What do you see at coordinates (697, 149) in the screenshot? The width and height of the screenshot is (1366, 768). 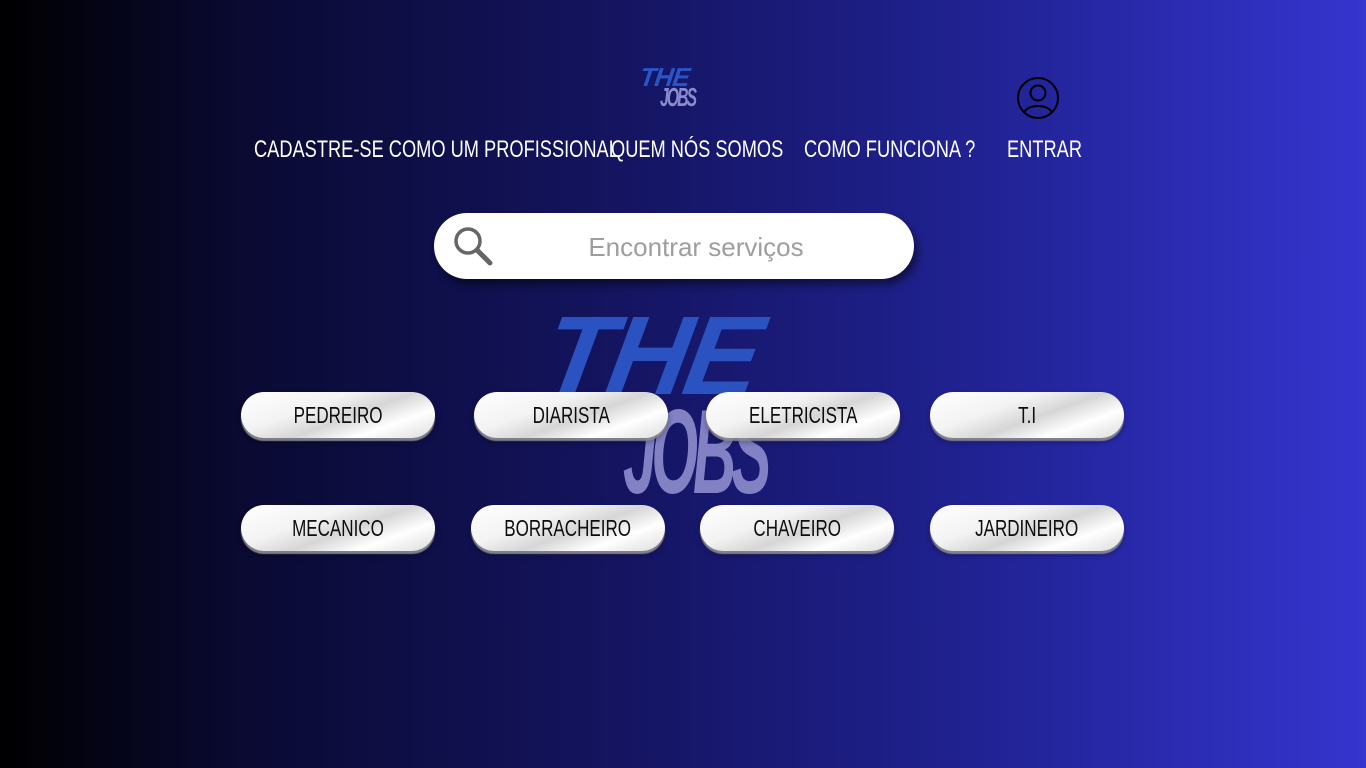 I see `nav-label: QUEM NÓS SOMOS` at bounding box center [697, 149].